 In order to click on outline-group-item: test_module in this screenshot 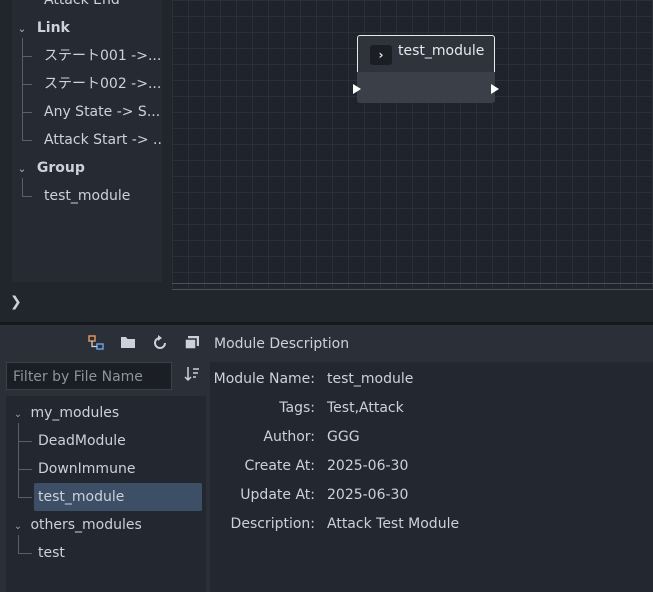, I will do `click(87, 196)`.